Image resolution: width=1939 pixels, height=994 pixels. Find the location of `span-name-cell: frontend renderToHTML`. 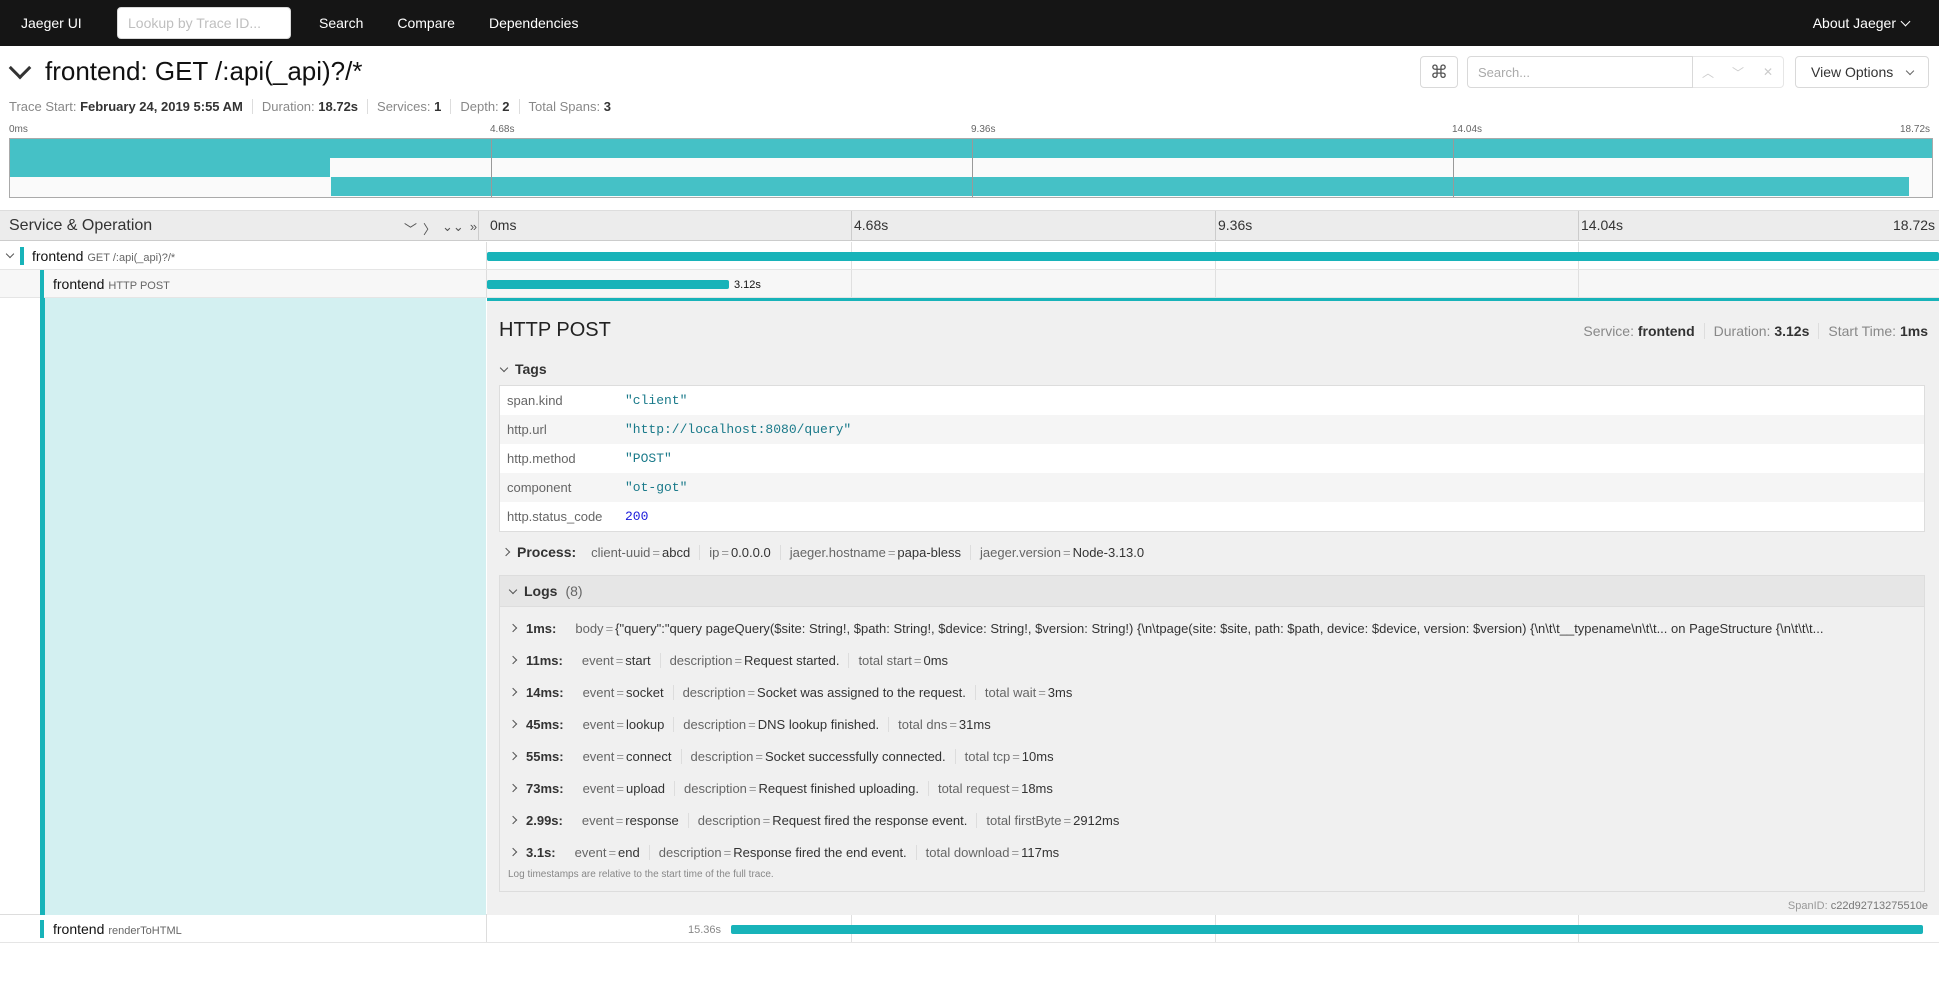

span-name-cell: frontend renderToHTML is located at coordinates (243, 928).